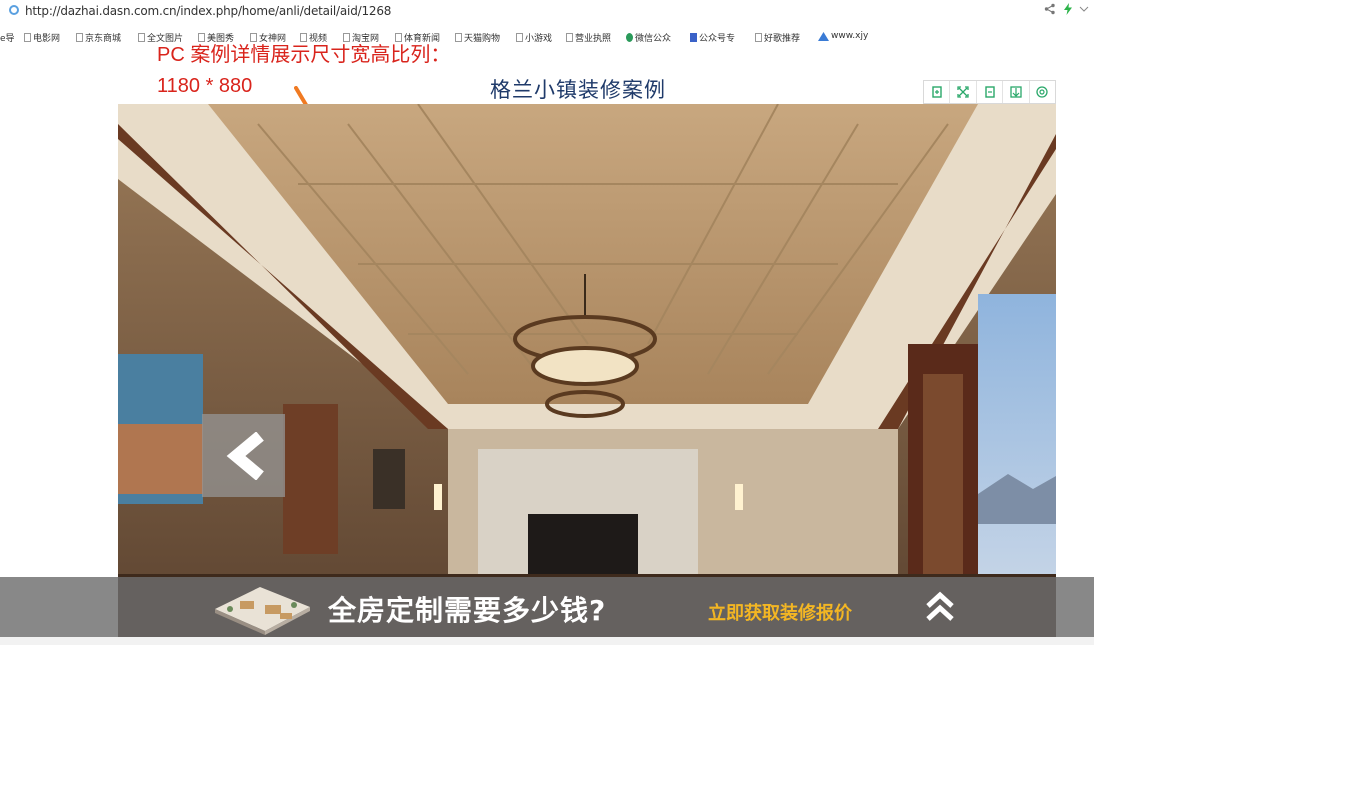 The image size is (1367, 805). What do you see at coordinates (648, 37) in the screenshot?
I see `bookmark-item: 微信公众` at bounding box center [648, 37].